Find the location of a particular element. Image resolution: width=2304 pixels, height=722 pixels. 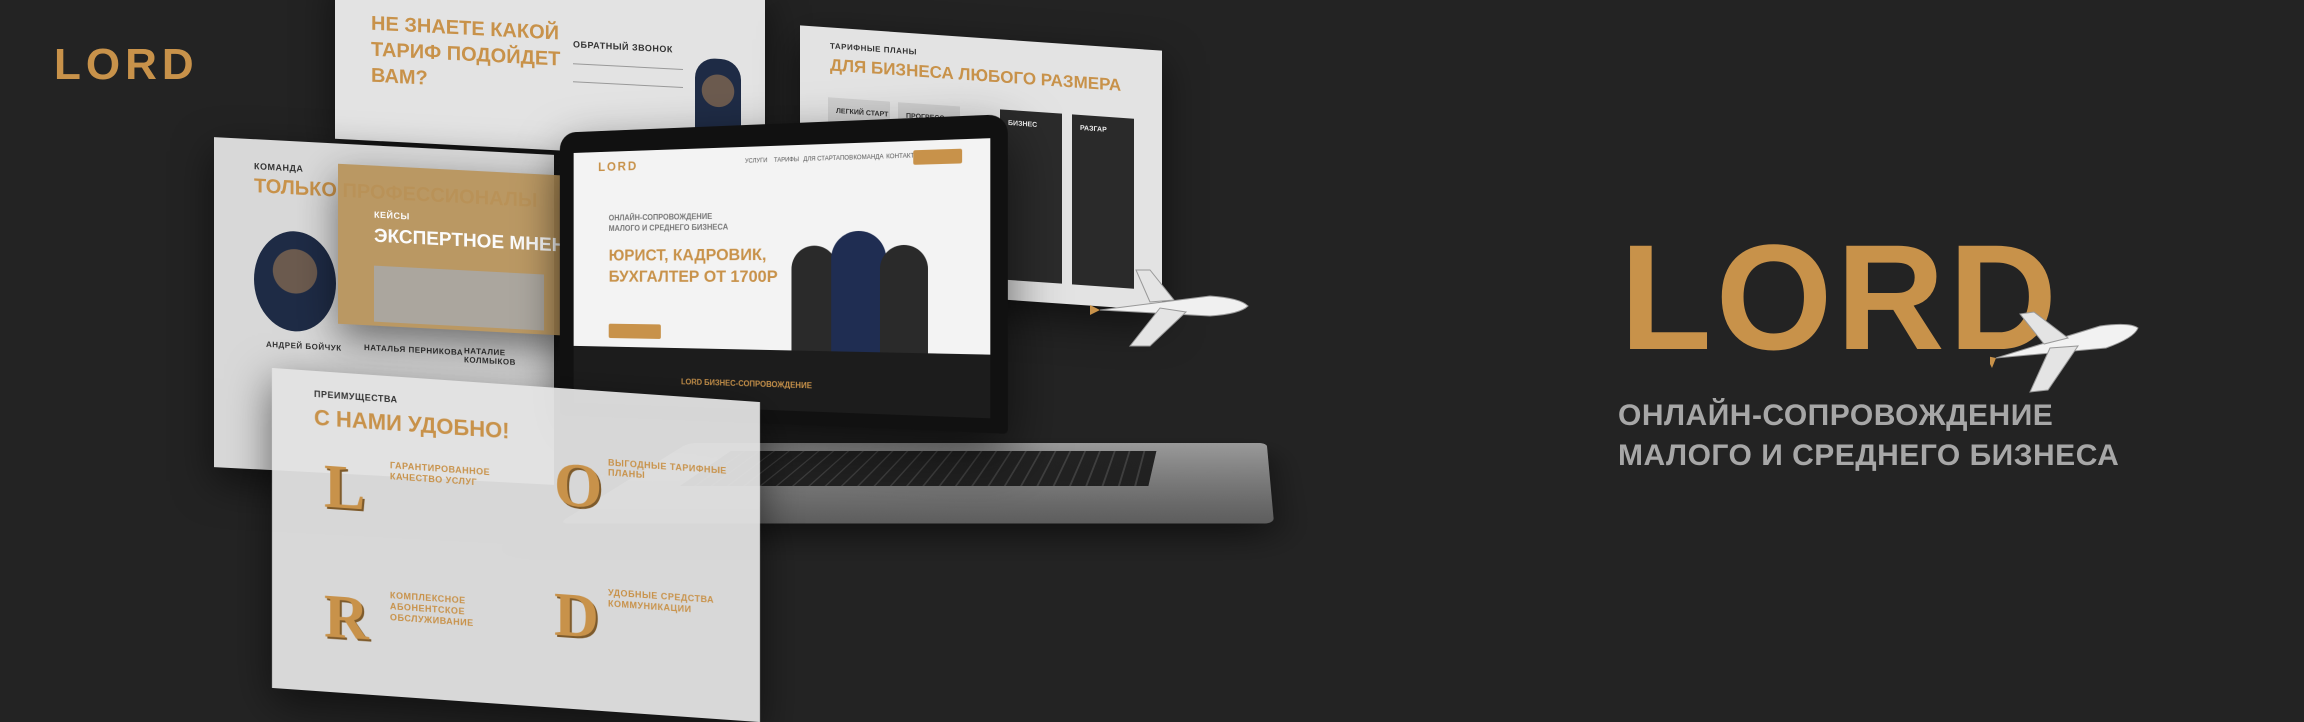

callback-button is located at coordinates (938, 156).